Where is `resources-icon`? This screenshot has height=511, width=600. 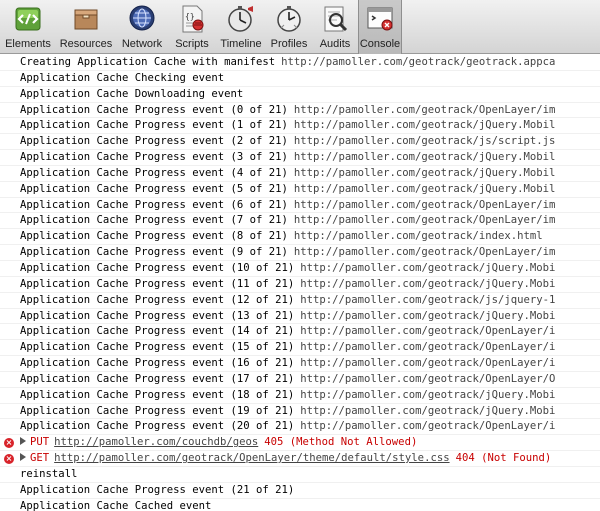 resources-icon is located at coordinates (86, 19).